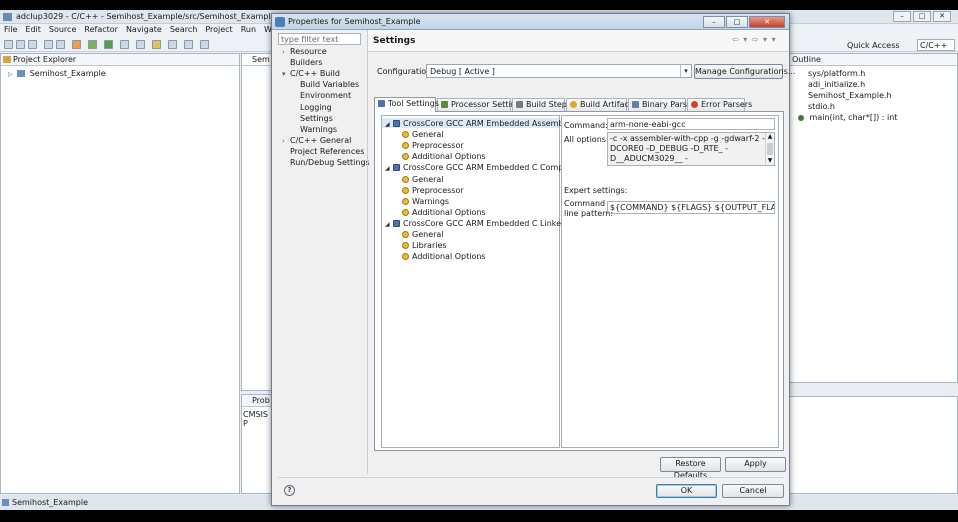 The width and height of the screenshot is (958, 522). What do you see at coordinates (316, 140) in the screenshot?
I see `nav-item-c-c-general: › C/C++ General` at bounding box center [316, 140].